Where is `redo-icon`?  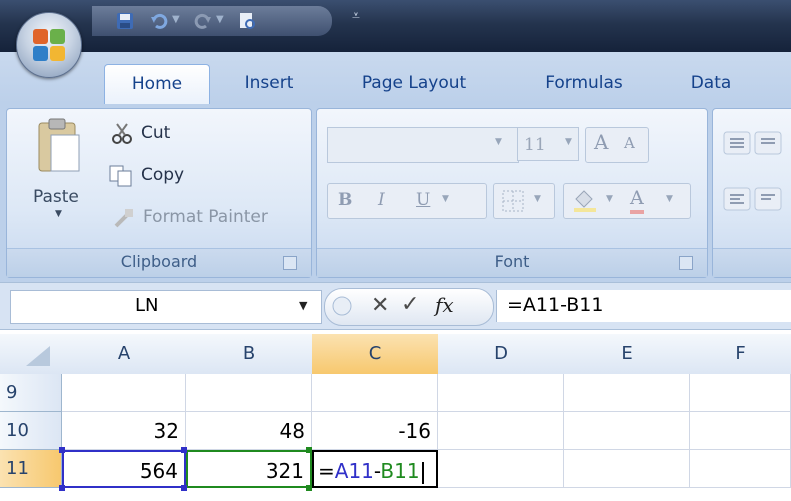 redo-icon is located at coordinates (203, 21).